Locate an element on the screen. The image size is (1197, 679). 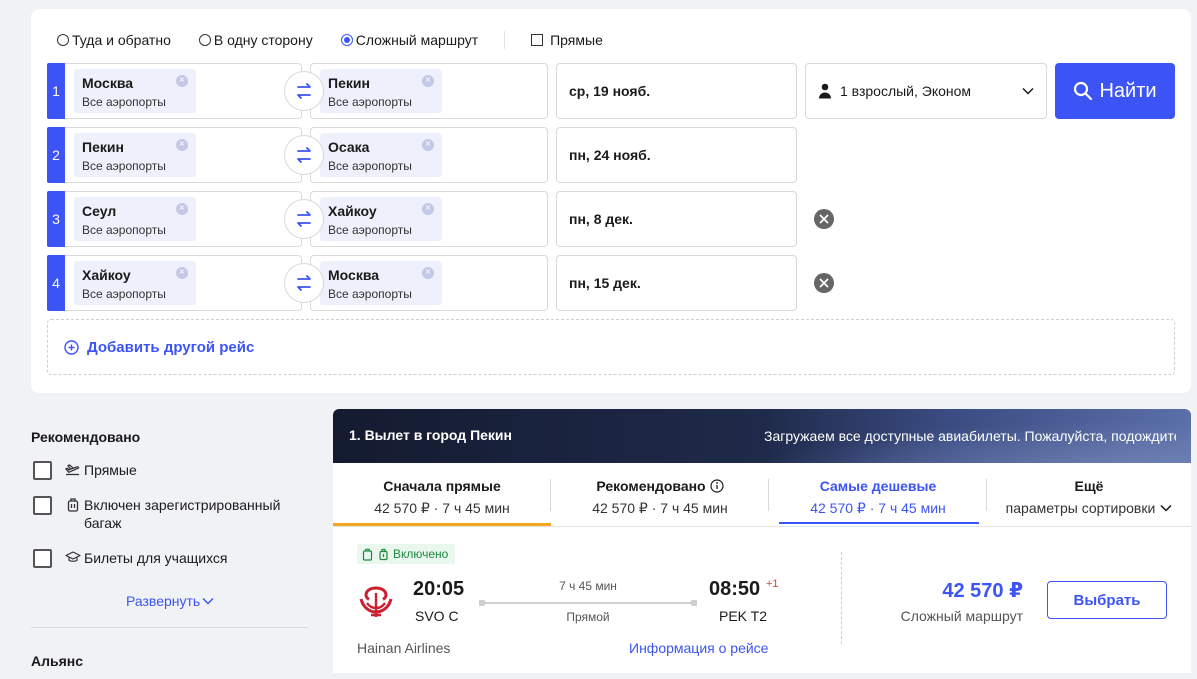
destination-field: Хайкоу Все аэропорты × is located at coordinates (429, 219).